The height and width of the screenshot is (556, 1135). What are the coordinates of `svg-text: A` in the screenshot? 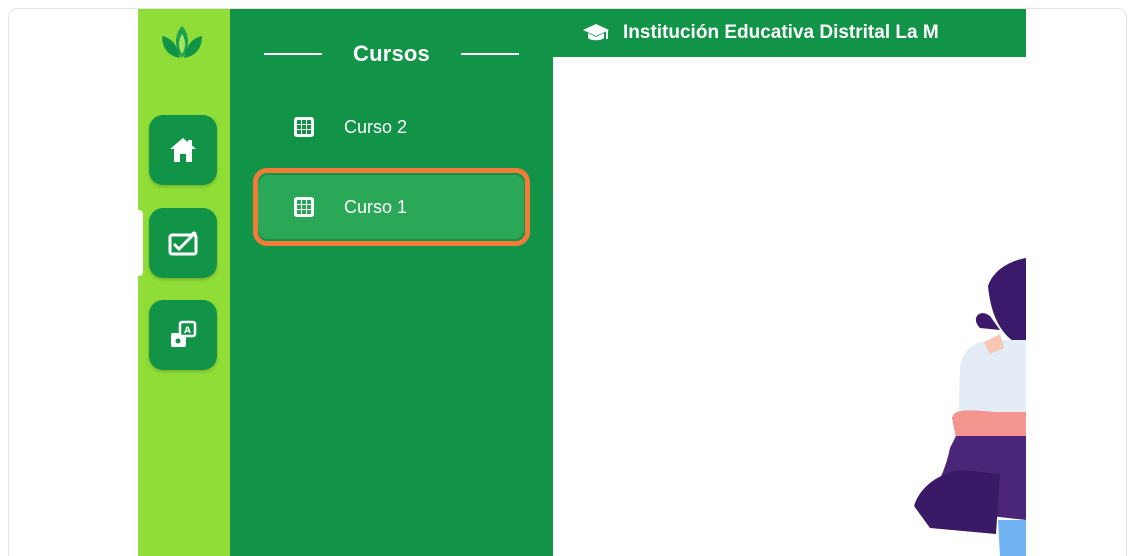 It's located at (187, 331).